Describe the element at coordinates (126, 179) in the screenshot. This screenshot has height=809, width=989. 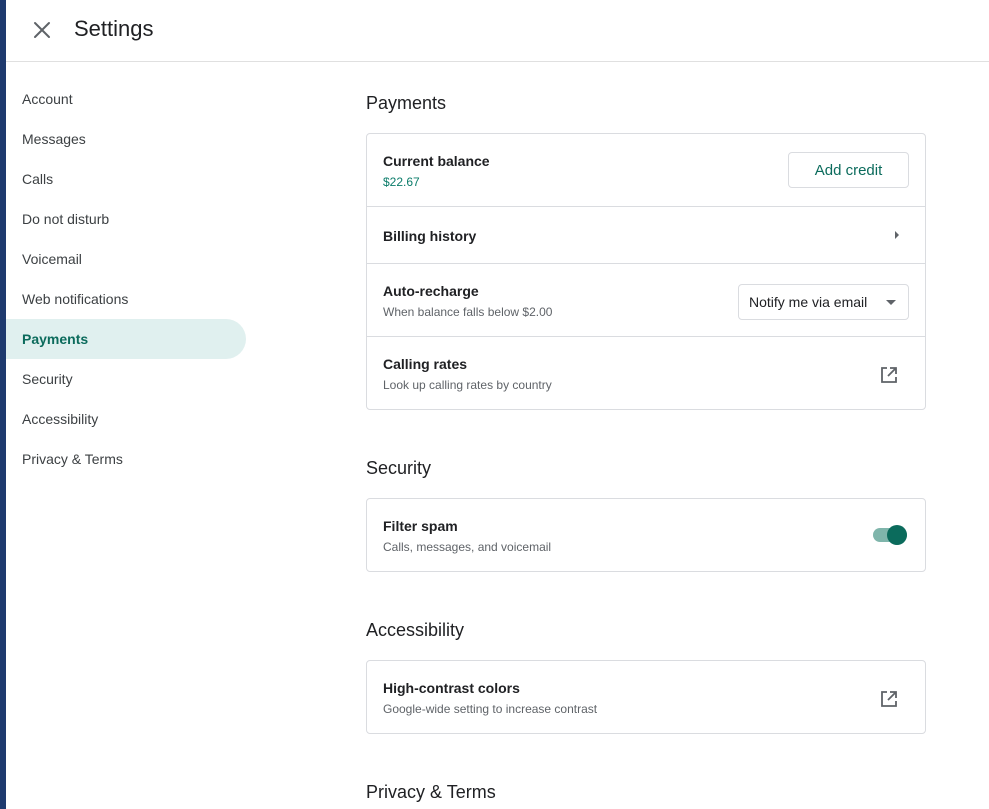
I see `sidebar-item-calls: Calls` at that location.